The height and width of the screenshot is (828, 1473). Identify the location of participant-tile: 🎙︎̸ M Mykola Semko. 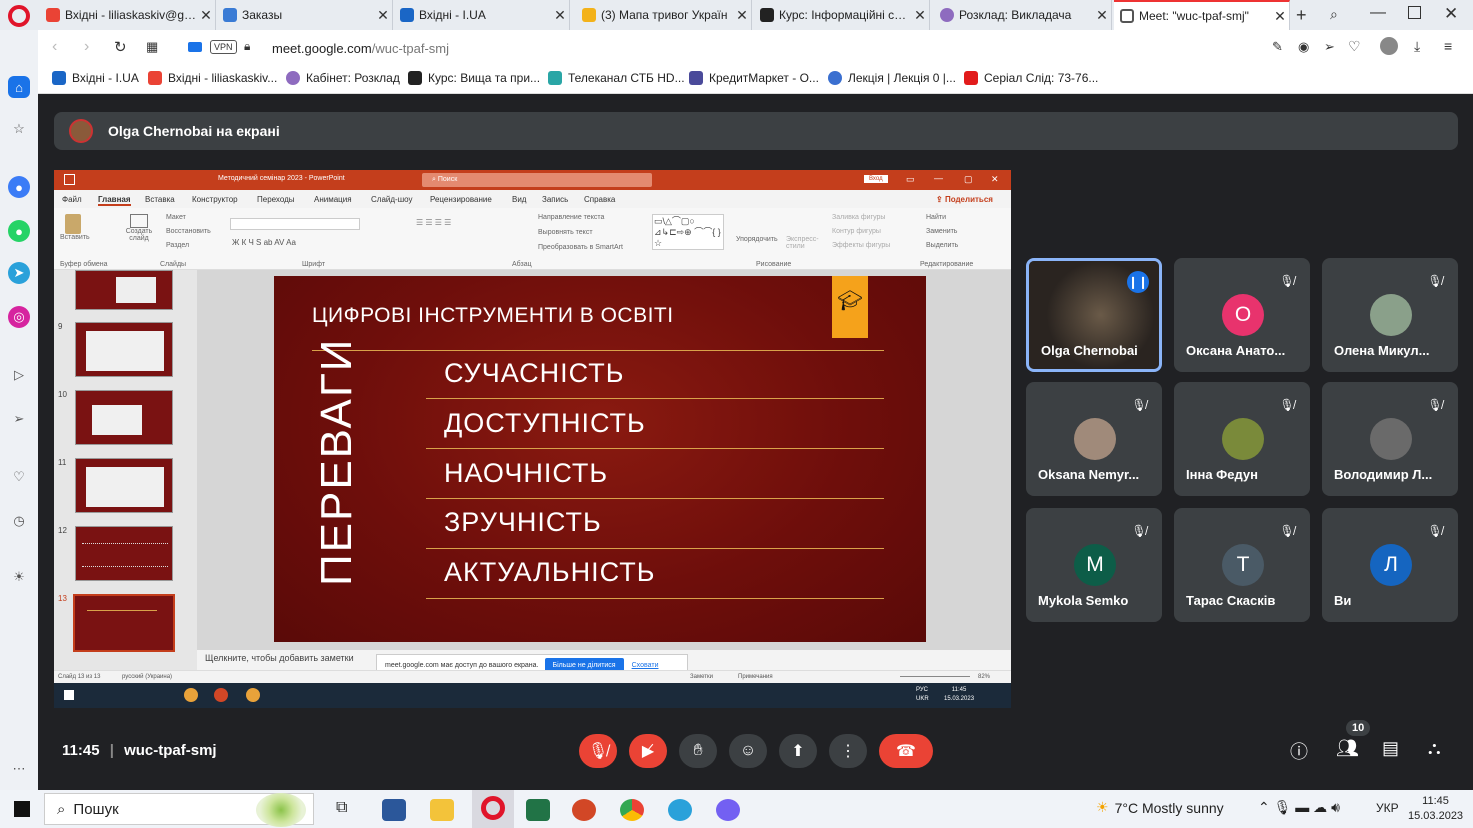
(1094, 565).